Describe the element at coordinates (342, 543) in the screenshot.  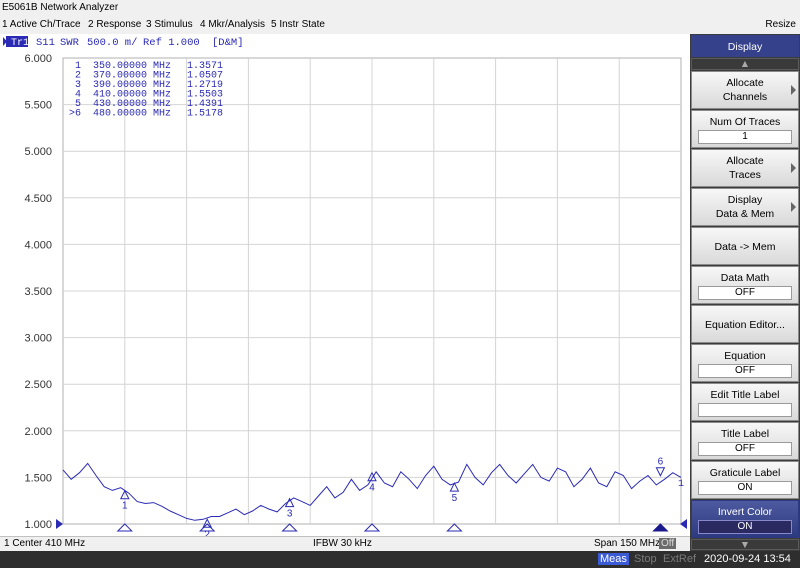
I see `ifbw: IFBW 30 kHz` at that location.